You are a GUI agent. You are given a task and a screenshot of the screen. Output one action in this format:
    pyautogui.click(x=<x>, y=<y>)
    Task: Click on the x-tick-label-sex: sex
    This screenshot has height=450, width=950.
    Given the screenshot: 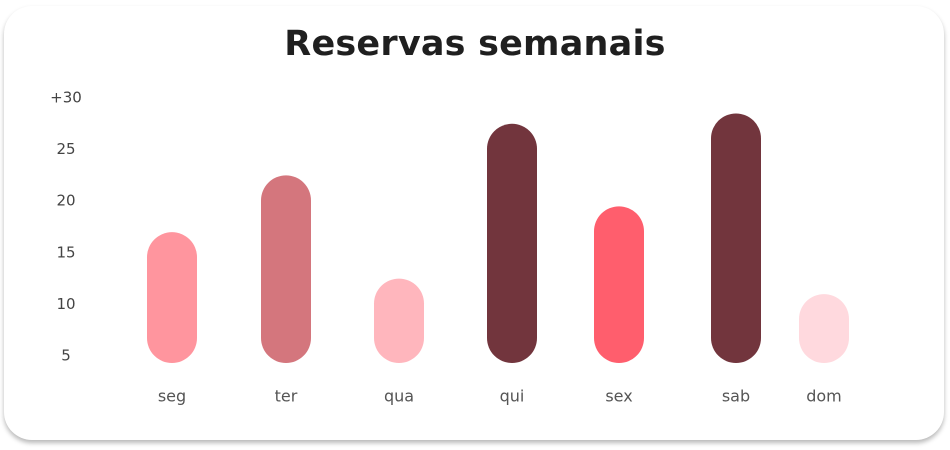 What is the action you would take?
    pyautogui.click(x=618, y=396)
    